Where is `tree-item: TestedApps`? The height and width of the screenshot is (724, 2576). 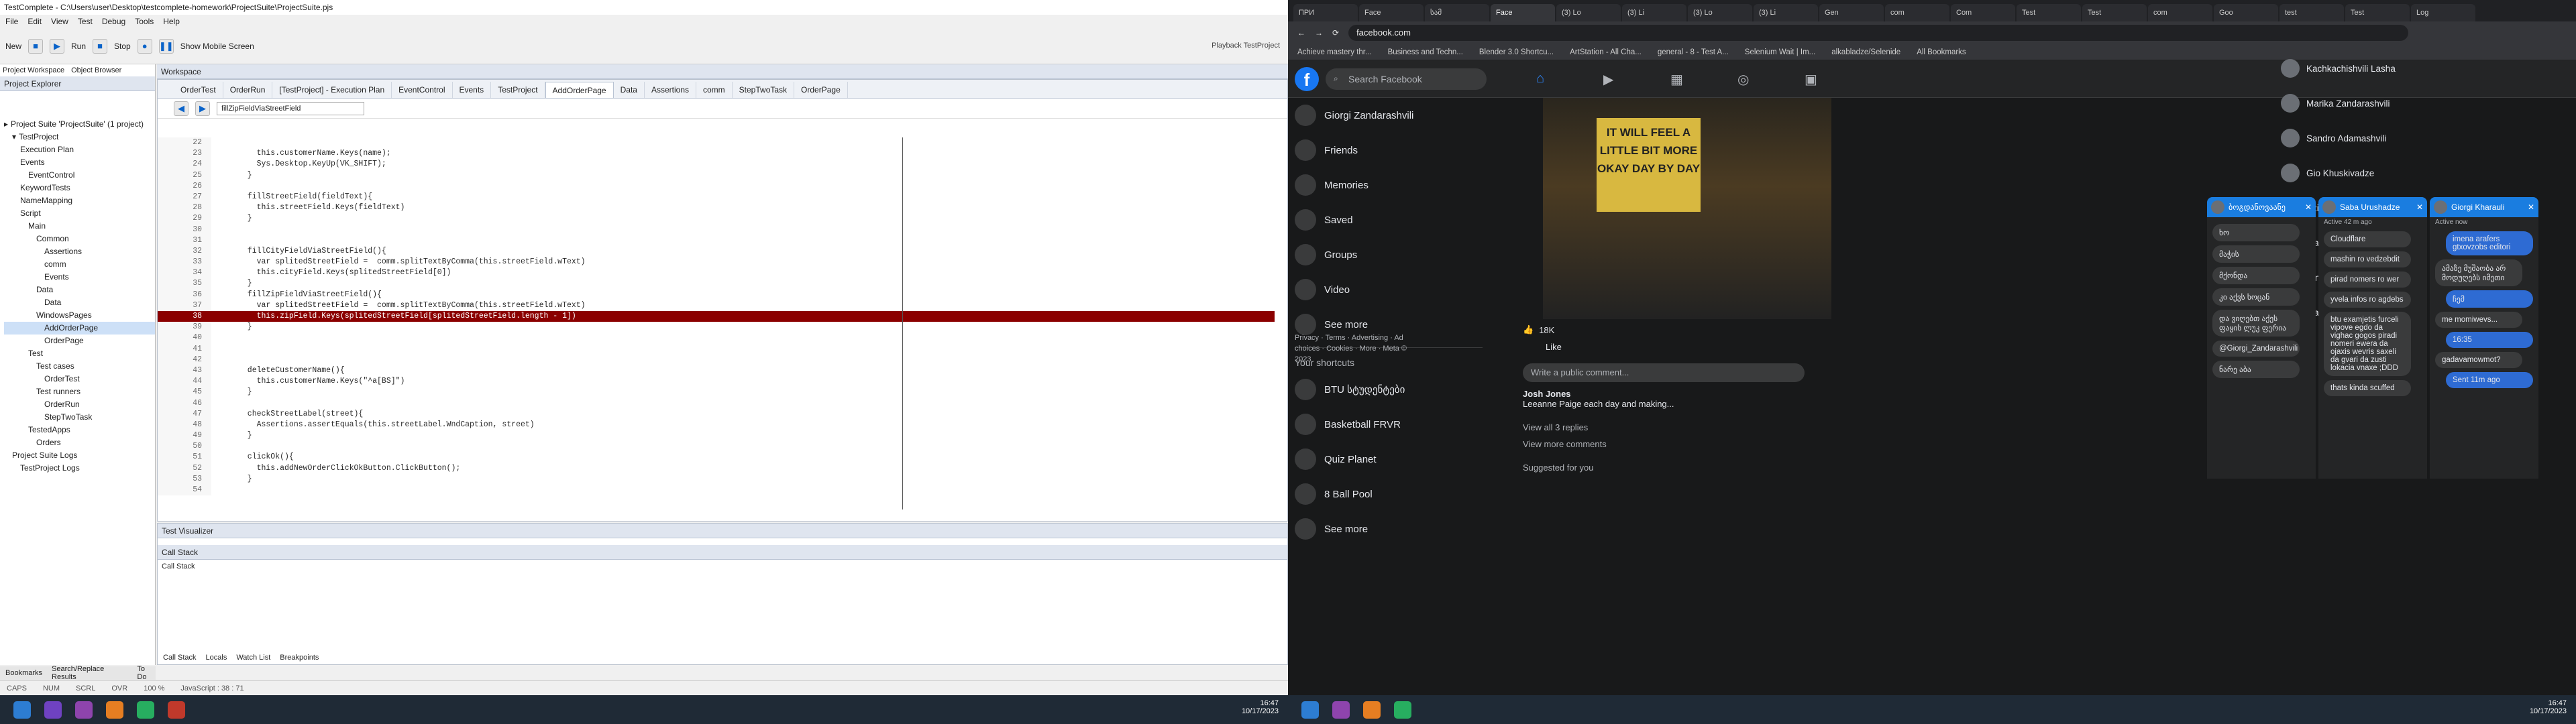 tree-item: TestedApps is located at coordinates (79, 430).